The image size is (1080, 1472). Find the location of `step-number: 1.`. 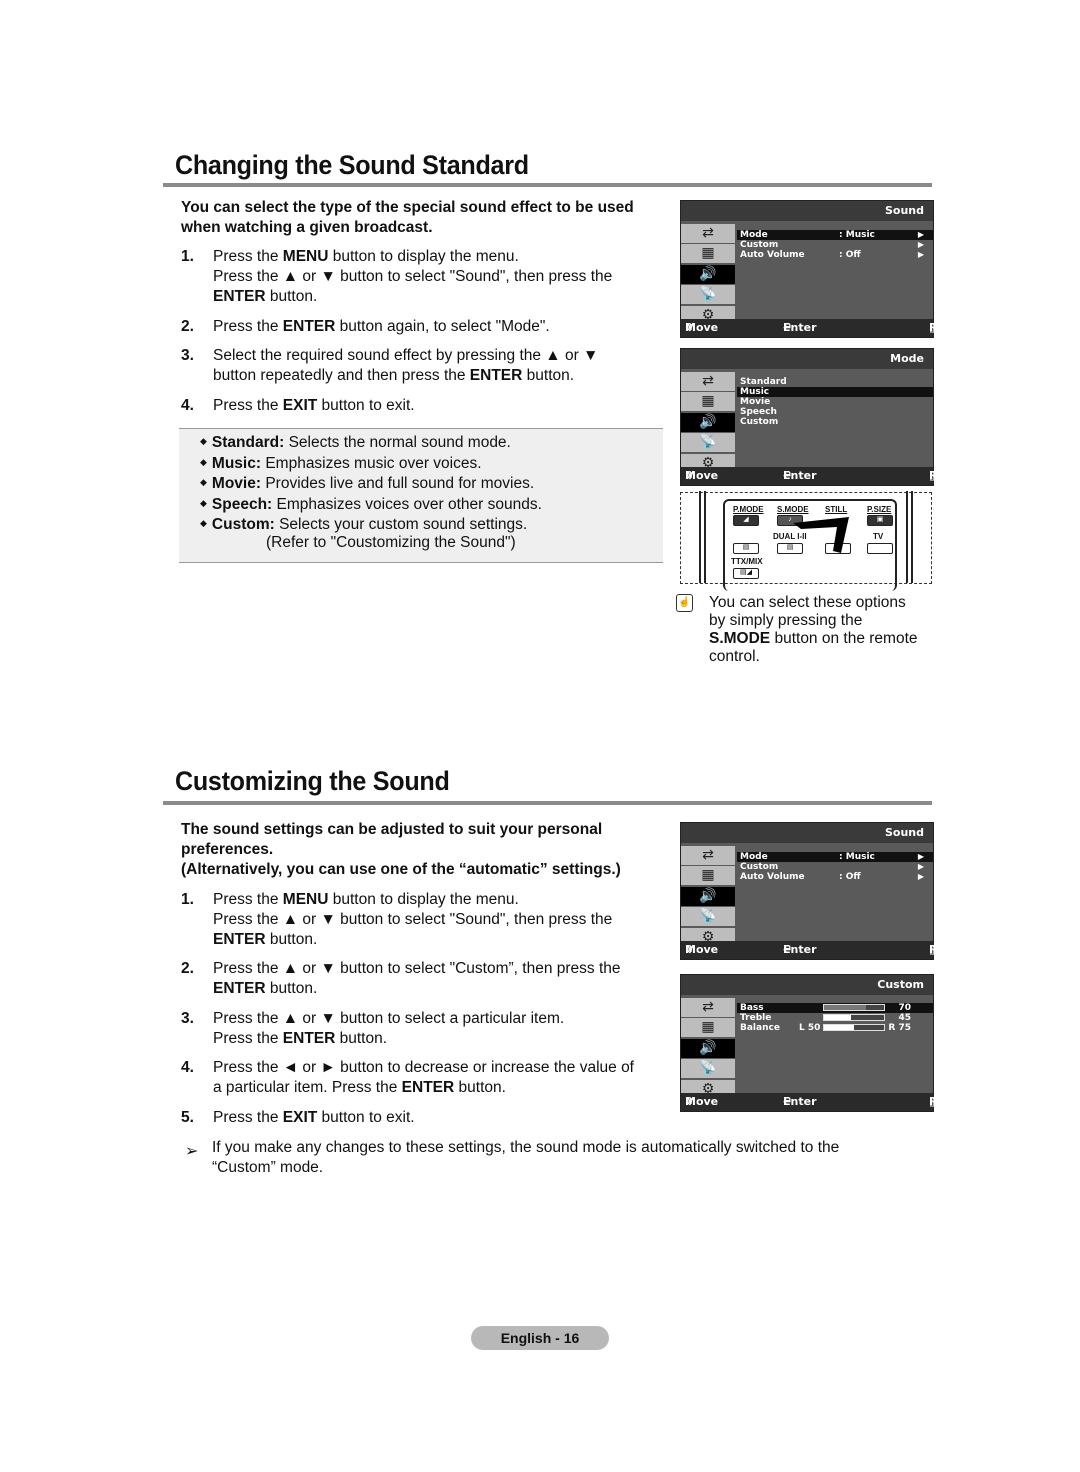

step-number: 1. is located at coordinates (187, 899).